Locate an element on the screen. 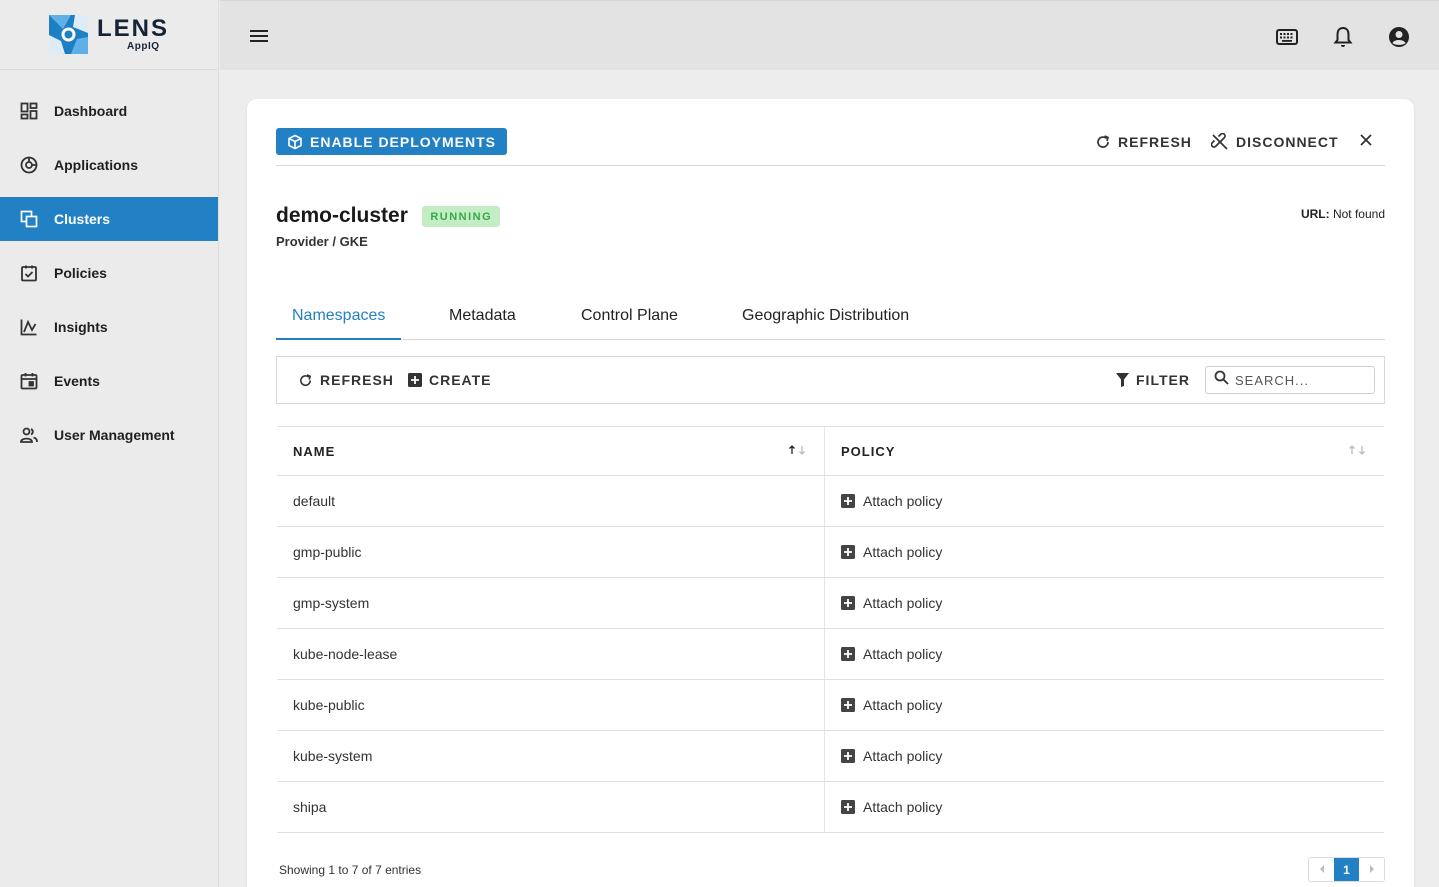 The image size is (1439, 887). url-value: Not found is located at coordinates (1358, 214).